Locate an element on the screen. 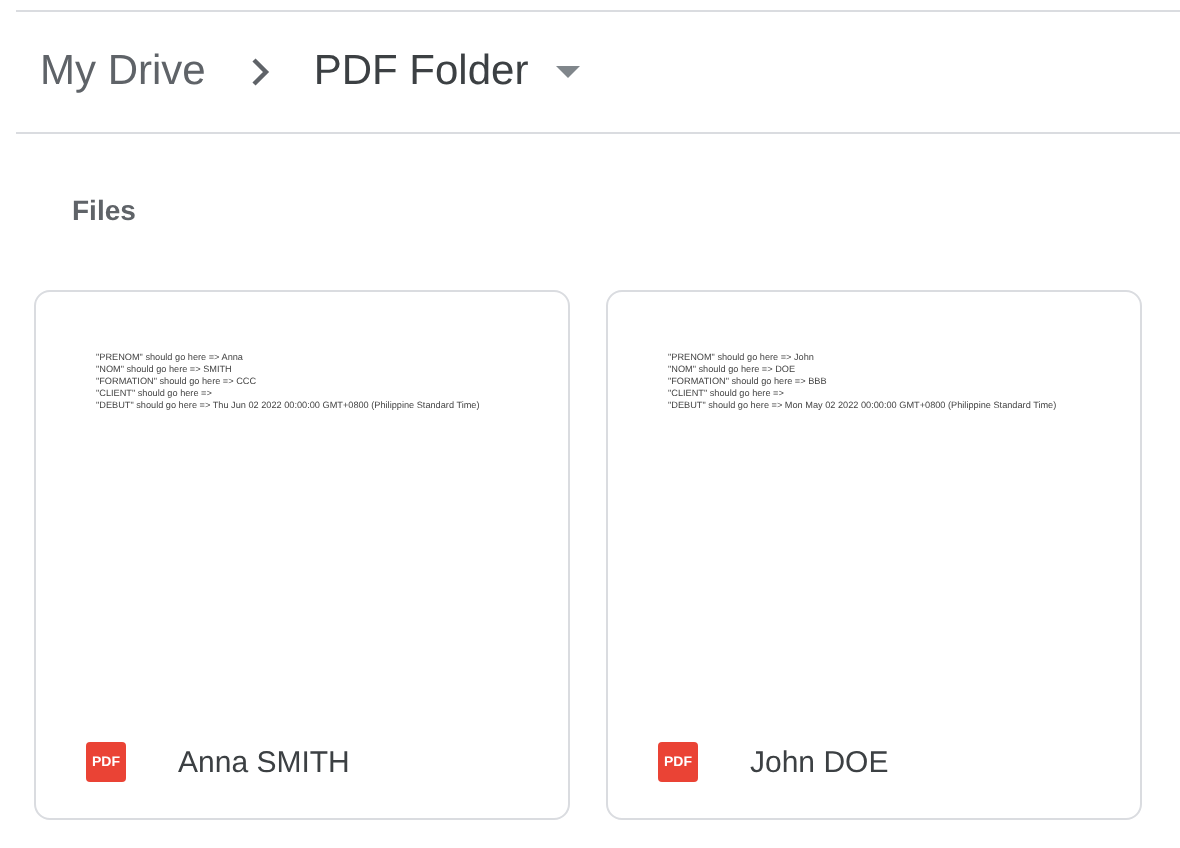  chevron-right-icon is located at coordinates (259, 72).